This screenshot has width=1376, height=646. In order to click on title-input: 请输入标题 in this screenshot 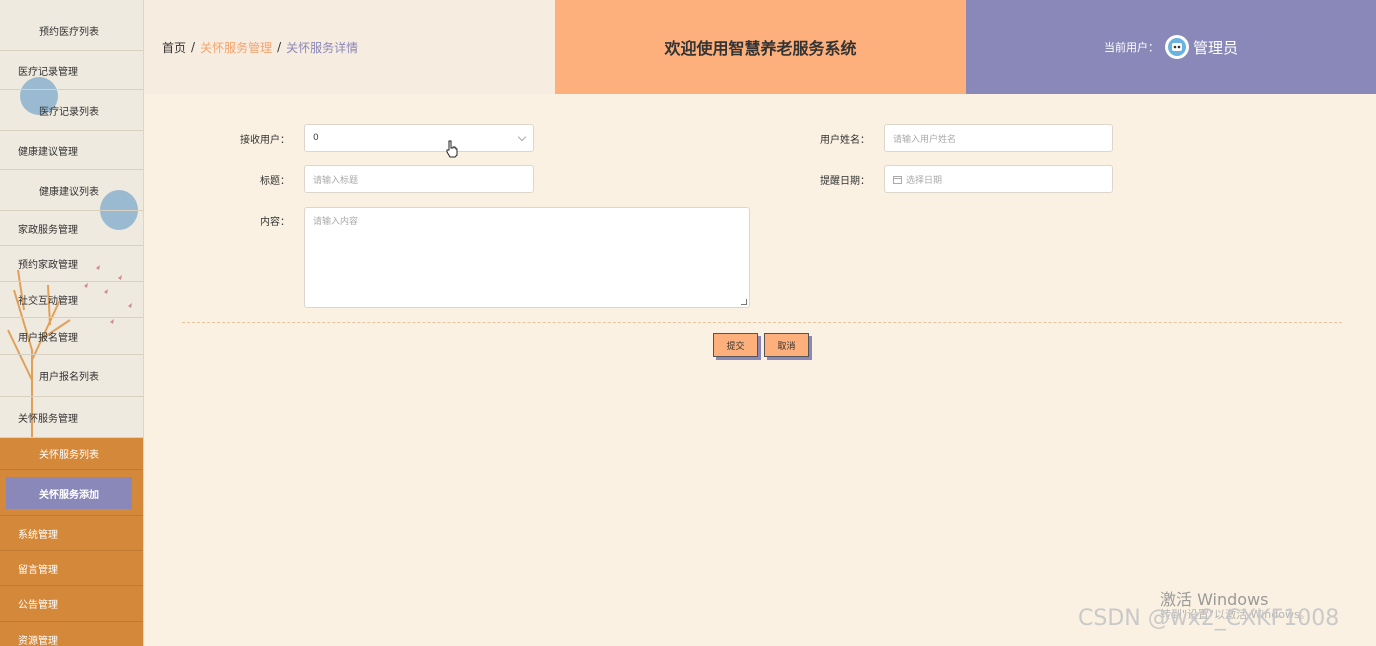, I will do `click(419, 179)`.